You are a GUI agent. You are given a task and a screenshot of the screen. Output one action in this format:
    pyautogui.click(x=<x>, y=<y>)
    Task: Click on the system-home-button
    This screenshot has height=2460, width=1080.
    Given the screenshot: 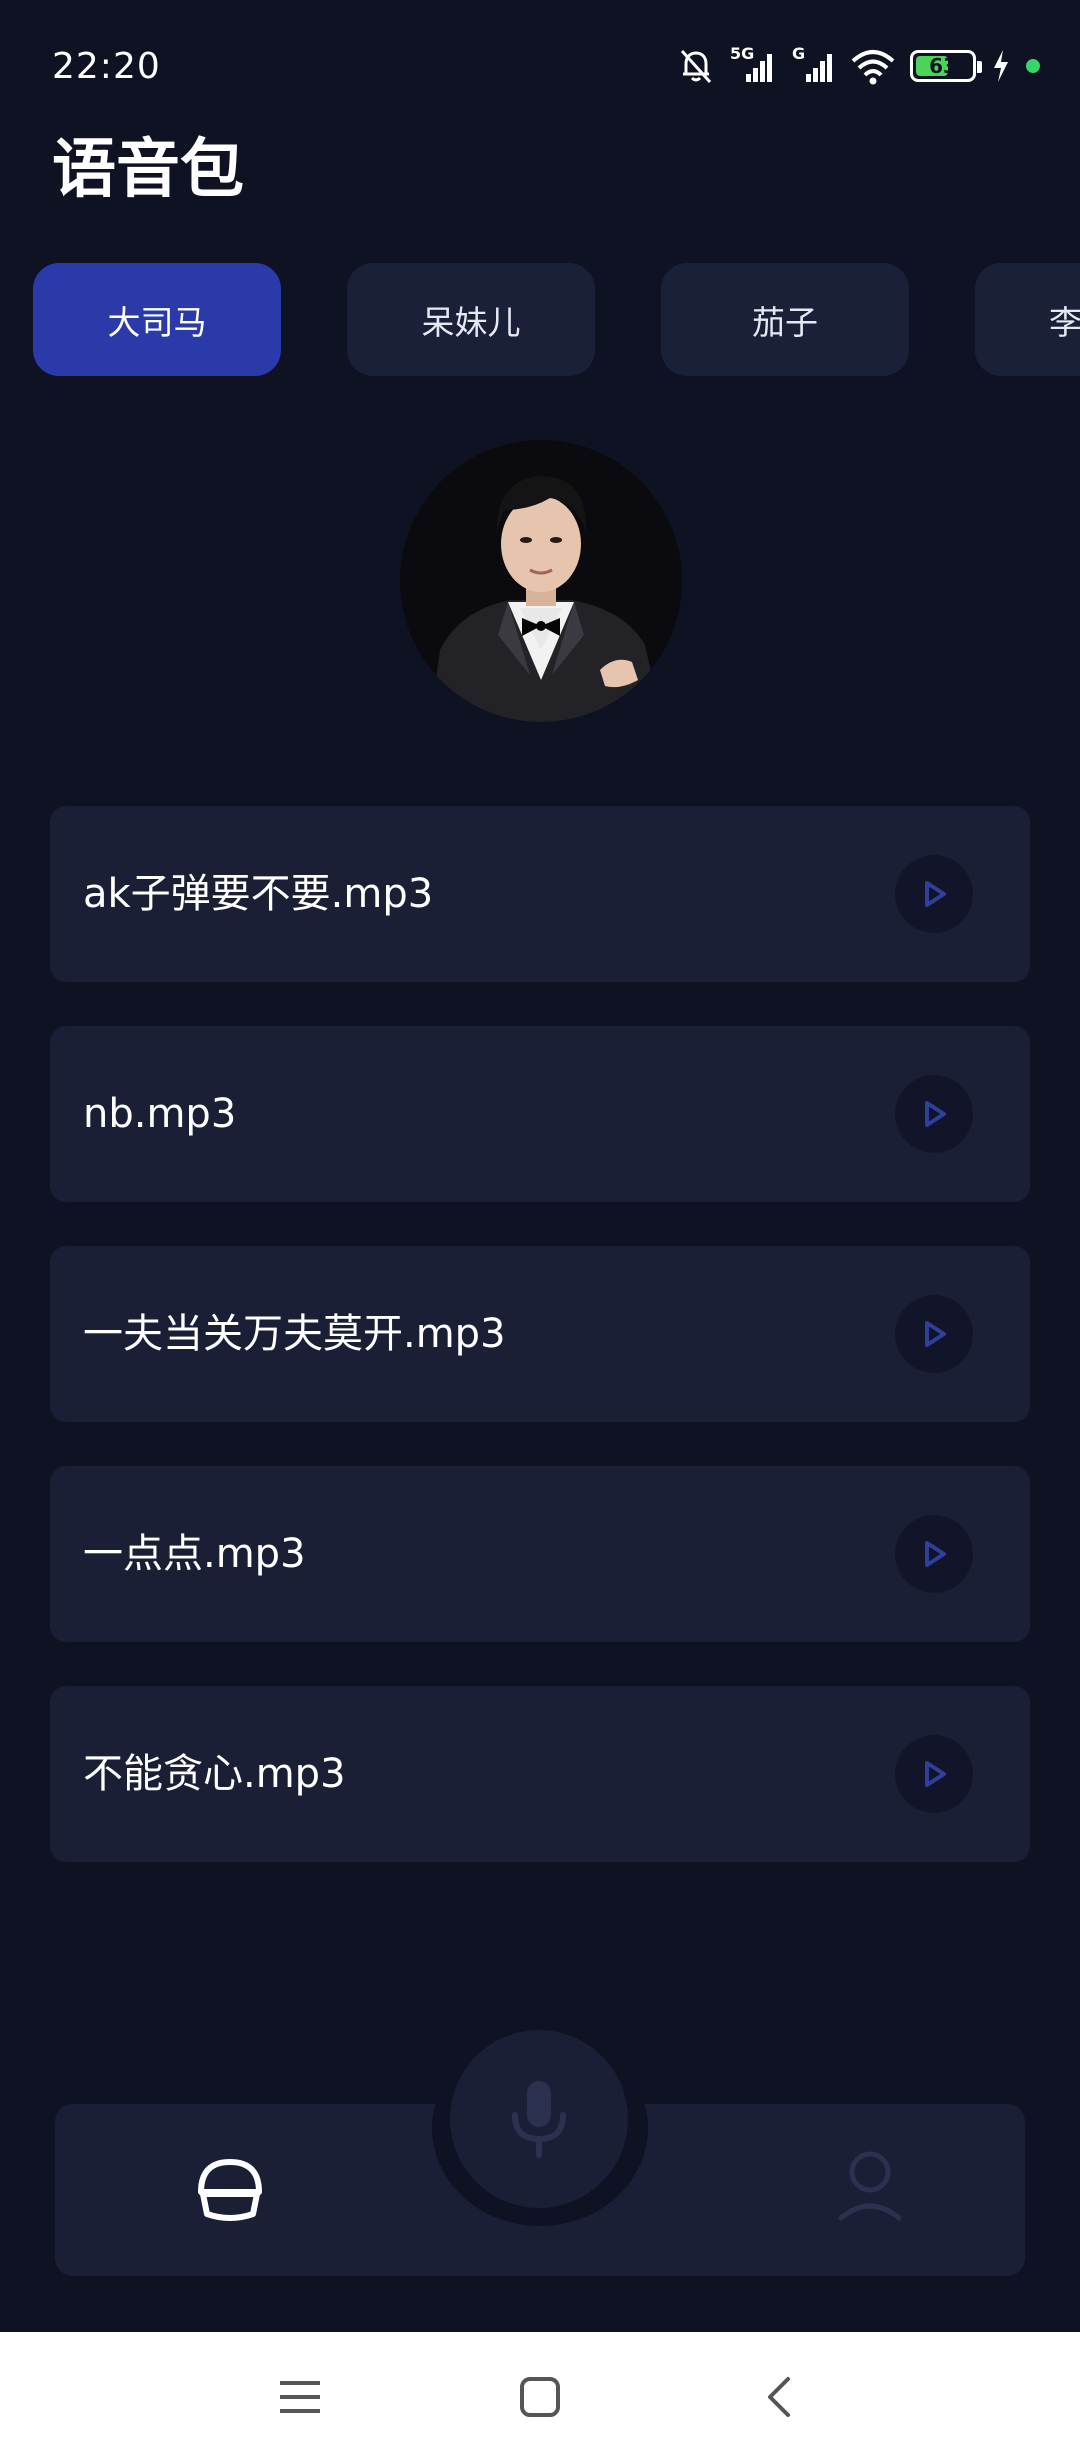 What is the action you would take?
    pyautogui.click(x=540, y=2397)
    